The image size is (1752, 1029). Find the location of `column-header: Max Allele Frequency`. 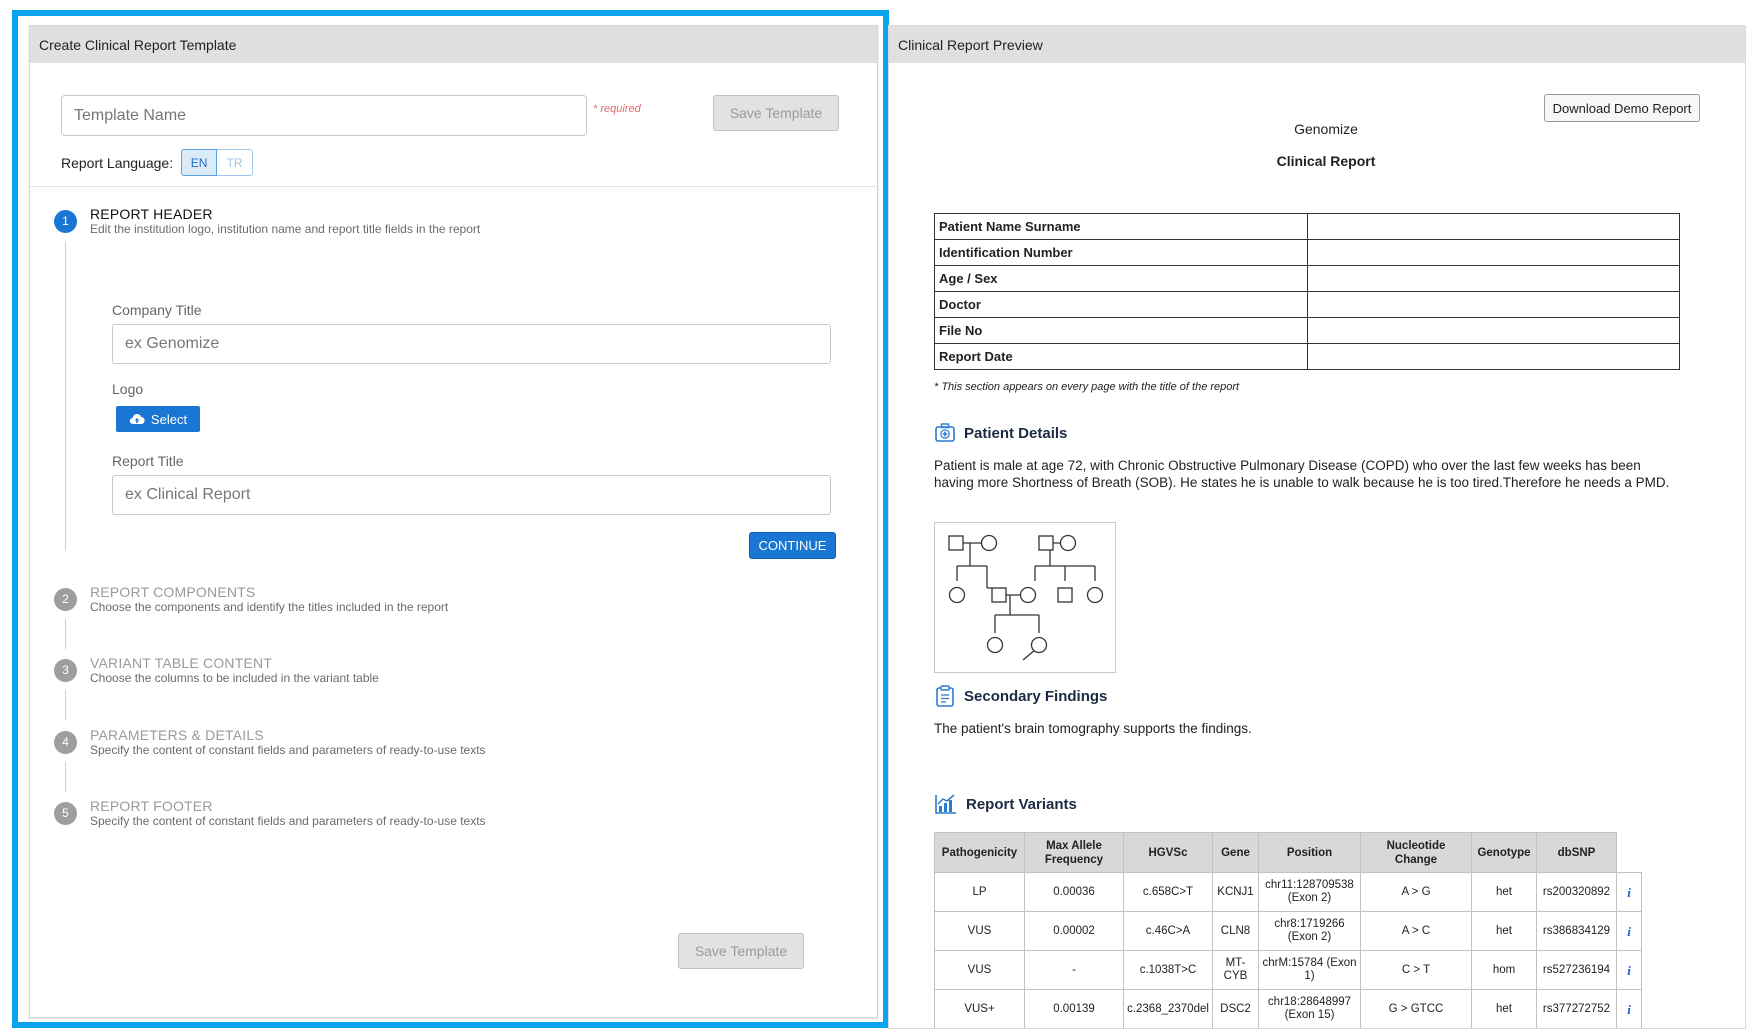

column-header: Max Allele Frequency is located at coordinates (1074, 852).